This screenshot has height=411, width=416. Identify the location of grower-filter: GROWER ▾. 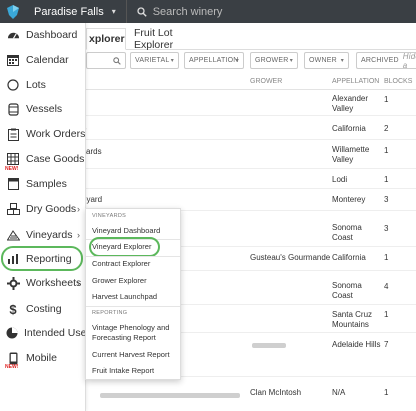
(274, 60).